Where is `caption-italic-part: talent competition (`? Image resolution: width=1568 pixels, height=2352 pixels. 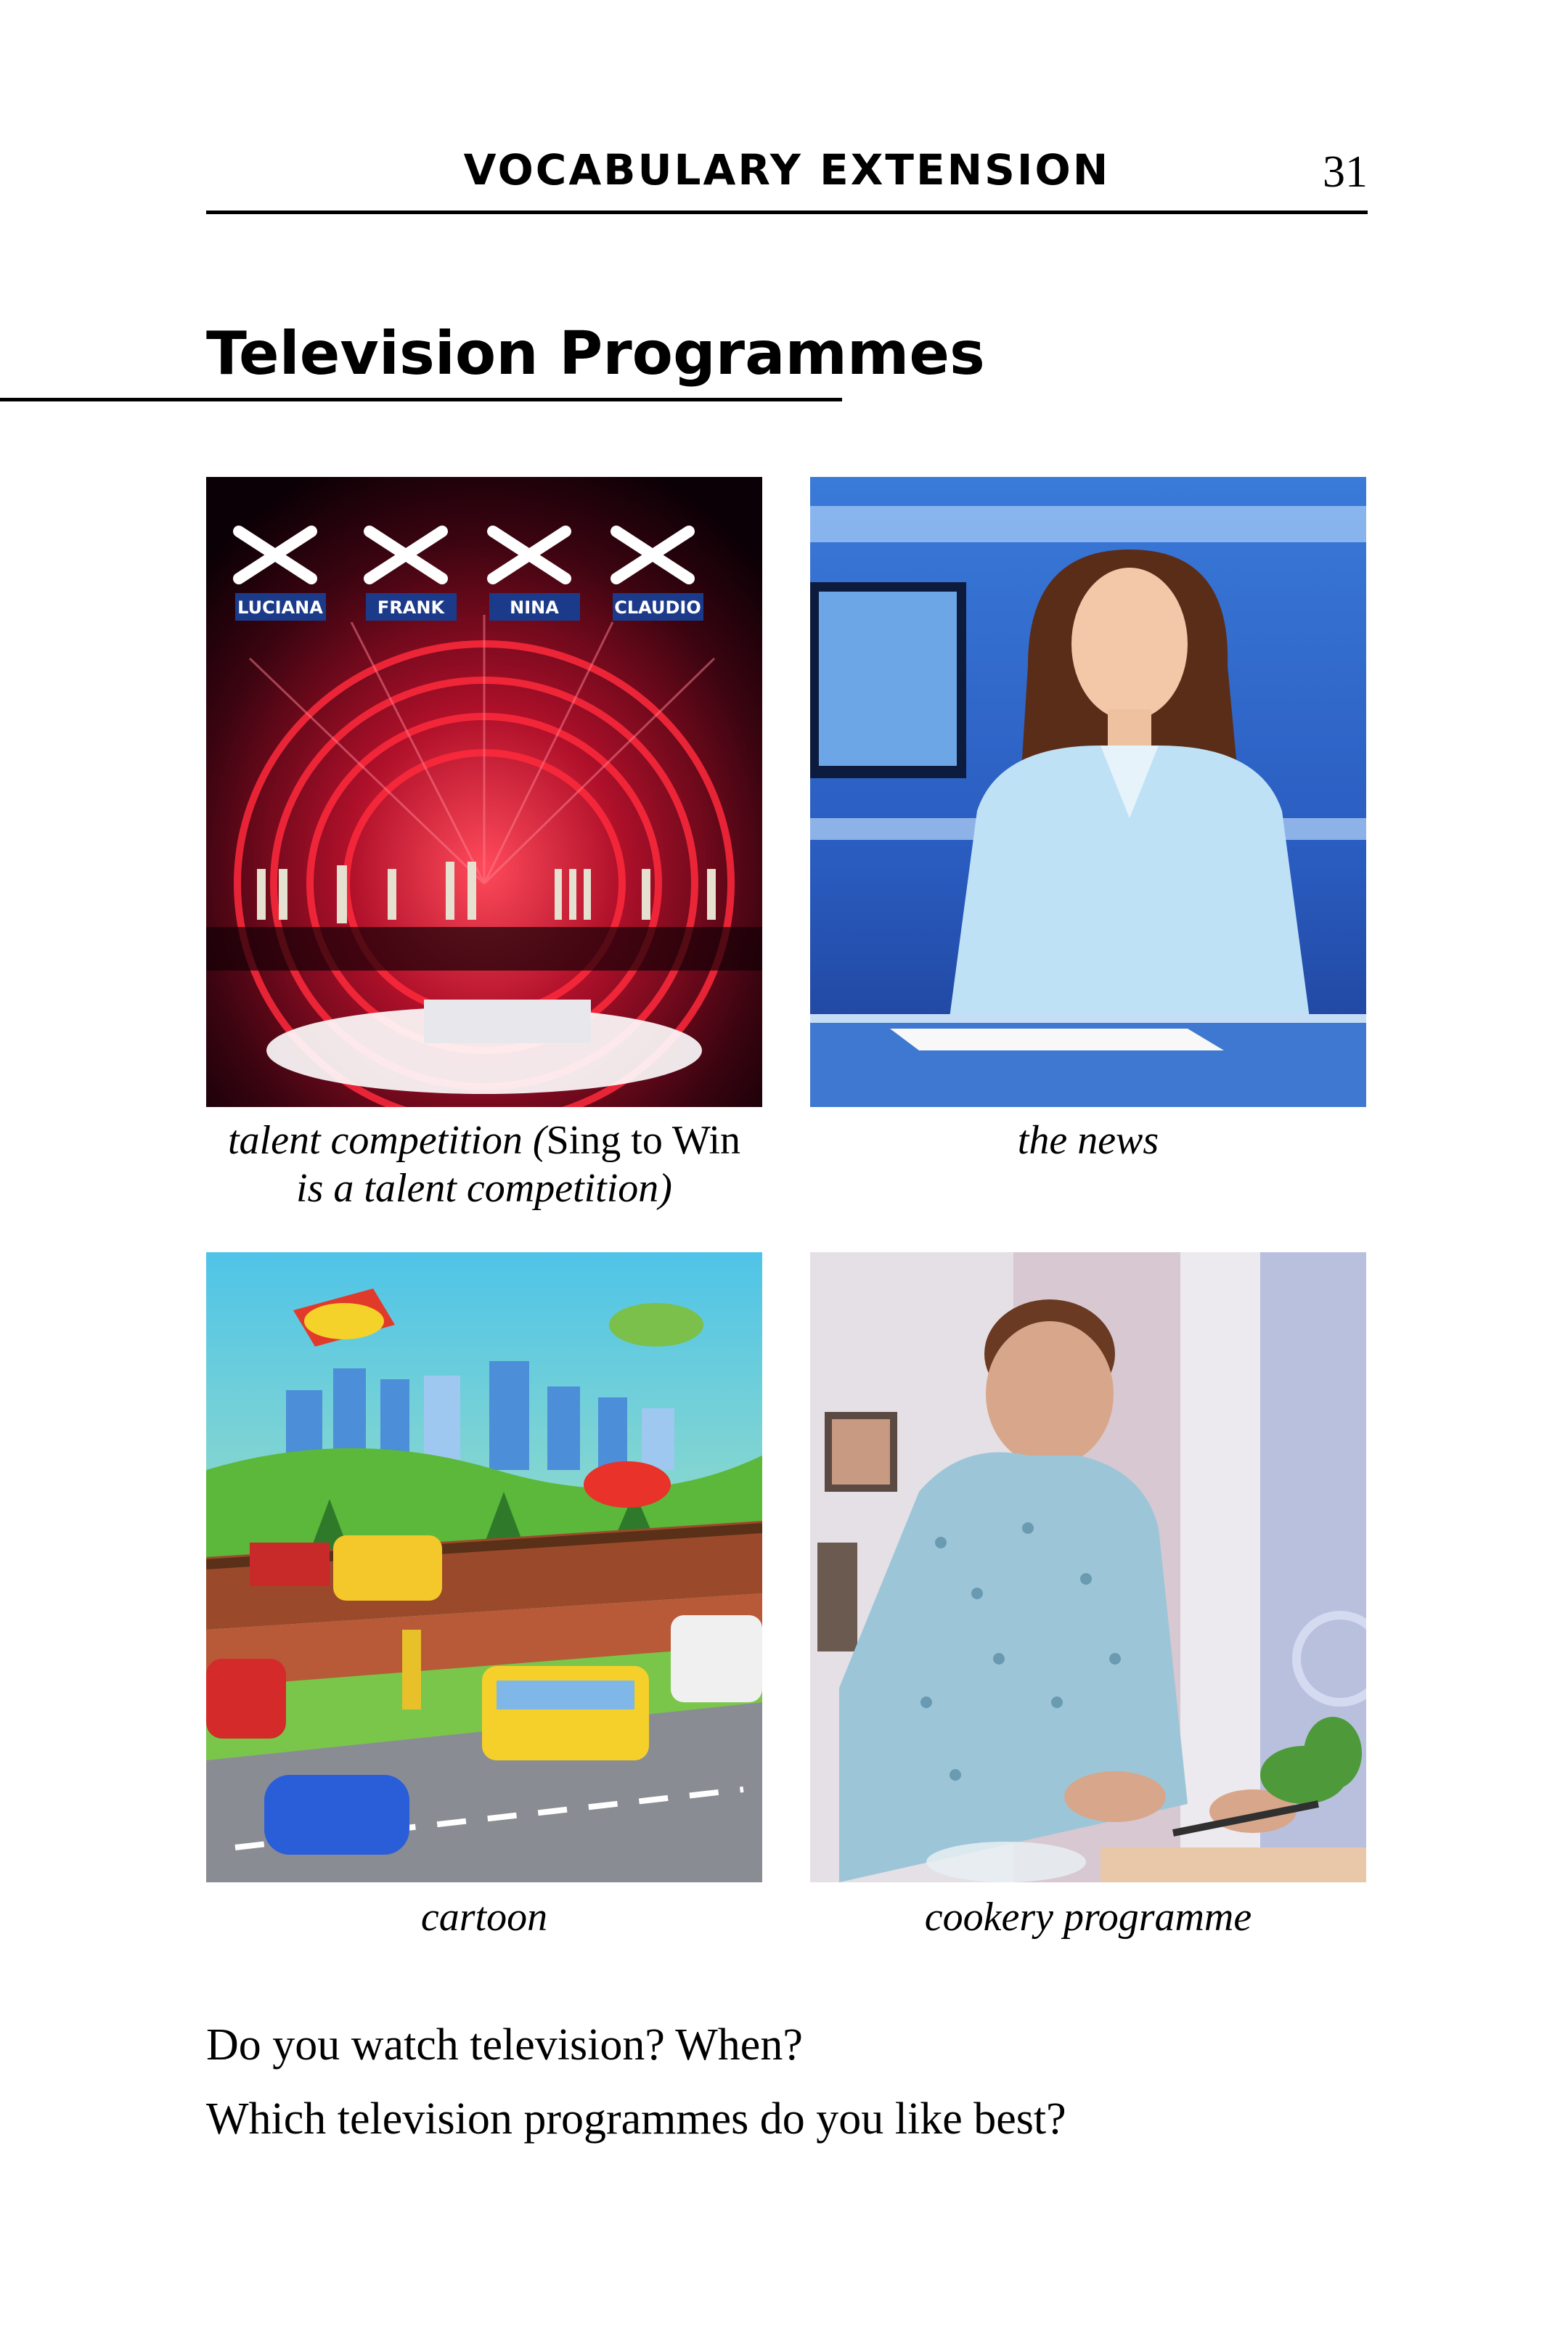 caption-italic-part: talent competition ( is located at coordinates (387, 1141).